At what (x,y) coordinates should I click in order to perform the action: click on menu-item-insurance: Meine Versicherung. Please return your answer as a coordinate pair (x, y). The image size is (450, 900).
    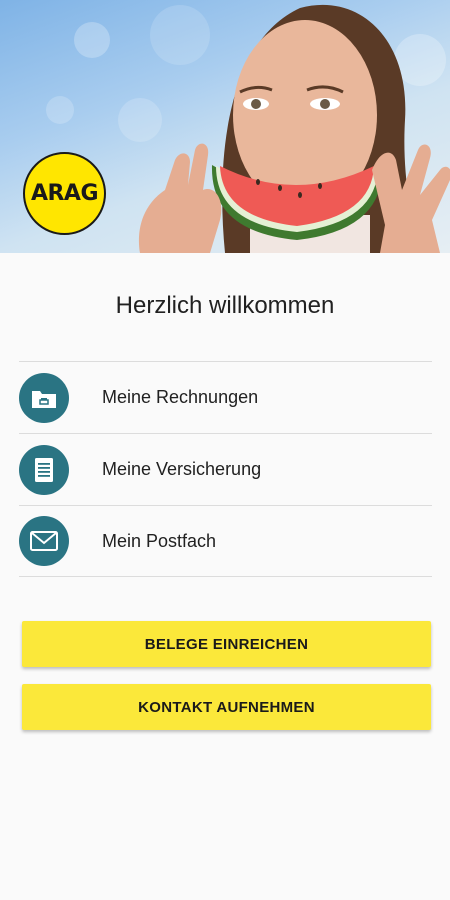
    Looking at the image, I should click on (225, 469).